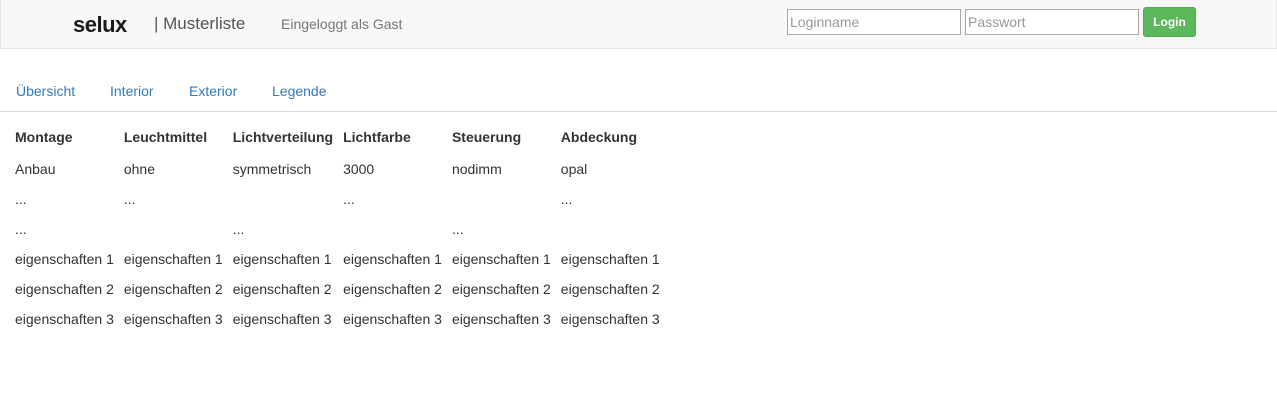 This screenshot has width=1277, height=406. Describe the element at coordinates (44, 137) in the screenshot. I see `column-header-montage: Montage` at that location.